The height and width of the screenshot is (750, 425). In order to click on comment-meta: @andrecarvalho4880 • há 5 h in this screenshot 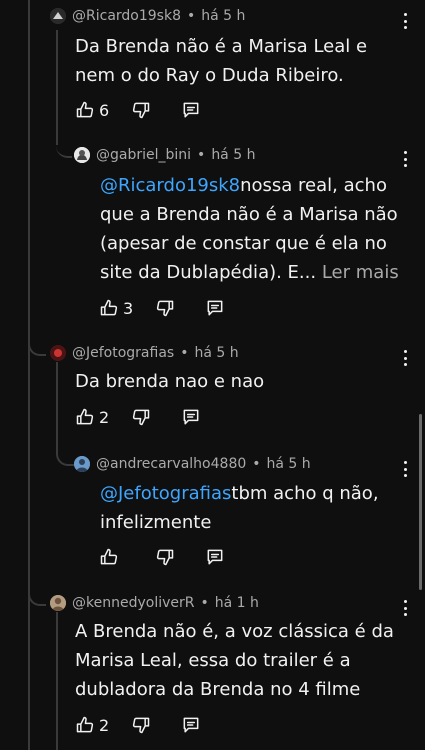, I will do `click(192, 464)`.